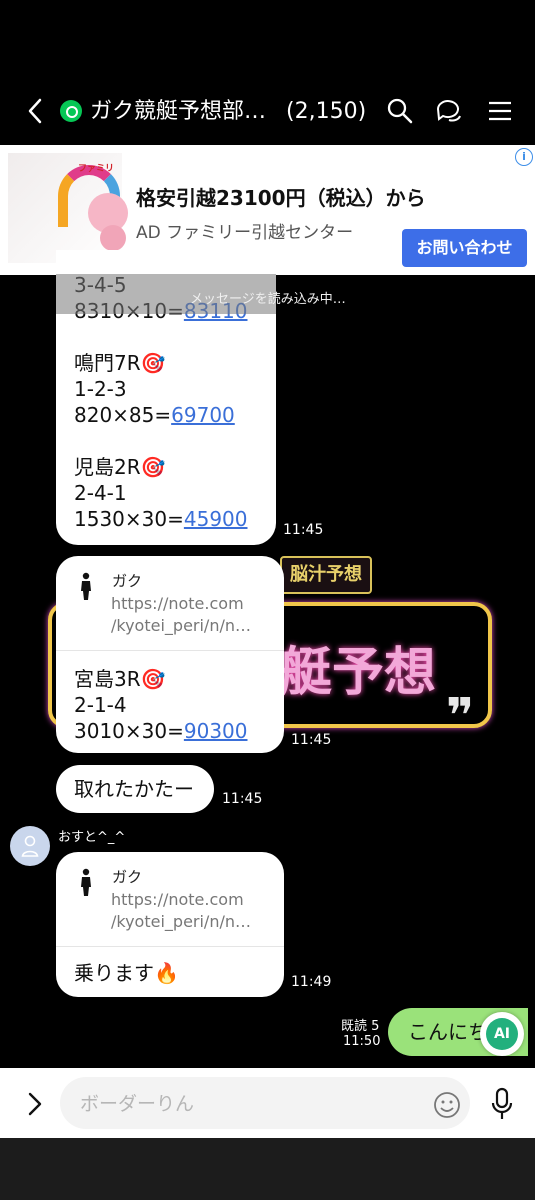 Image resolution: width=535 pixels, height=1200 pixels. I want to click on message-input, so click(250, 1104).